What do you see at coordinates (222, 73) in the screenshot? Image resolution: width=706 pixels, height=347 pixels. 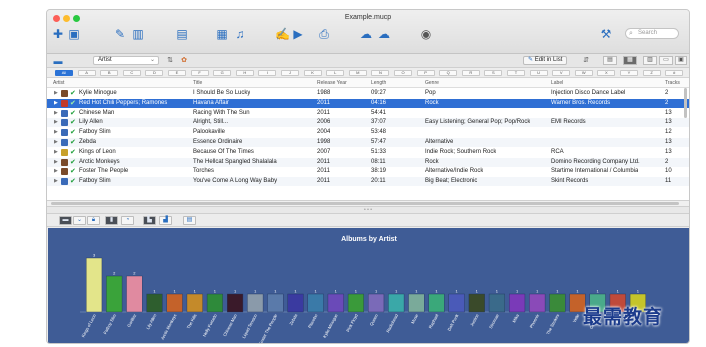 I see `alpha-index-g: G` at bounding box center [222, 73].